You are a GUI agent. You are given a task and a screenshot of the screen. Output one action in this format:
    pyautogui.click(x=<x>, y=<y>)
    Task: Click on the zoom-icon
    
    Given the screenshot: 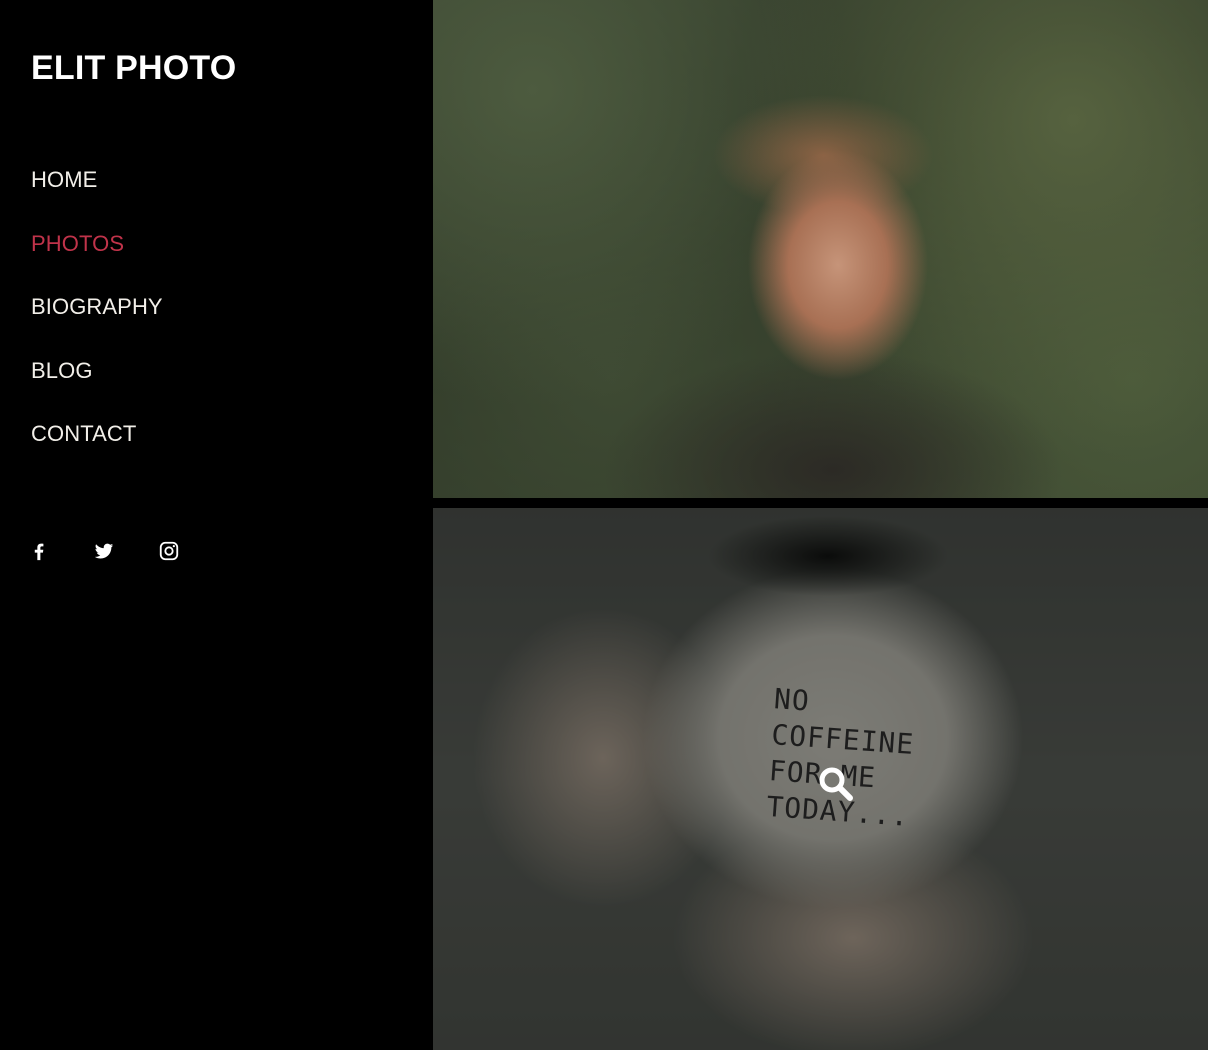 What is the action you would take?
    pyautogui.click(x=836, y=784)
    